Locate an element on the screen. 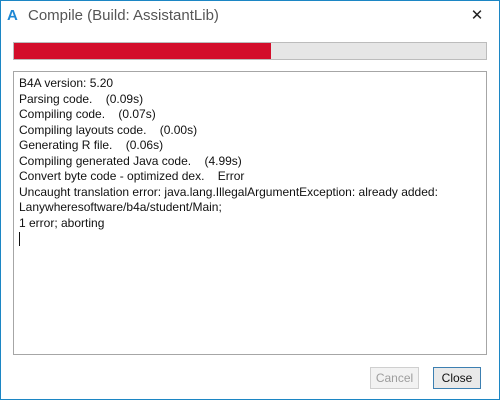 This screenshot has height=400, width=500. cancel-button: Cancel is located at coordinates (394, 378).